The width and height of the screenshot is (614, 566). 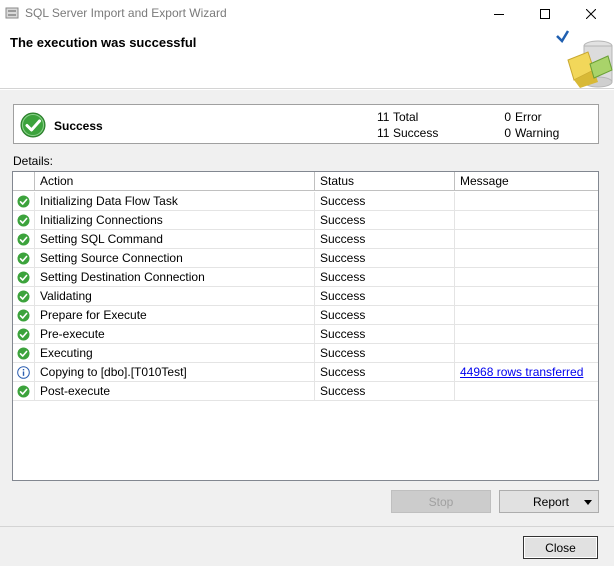 What do you see at coordinates (175, 201) in the screenshot?
I see `row-action: Initializing Data Flow Task` at bounding box center [175, 201].